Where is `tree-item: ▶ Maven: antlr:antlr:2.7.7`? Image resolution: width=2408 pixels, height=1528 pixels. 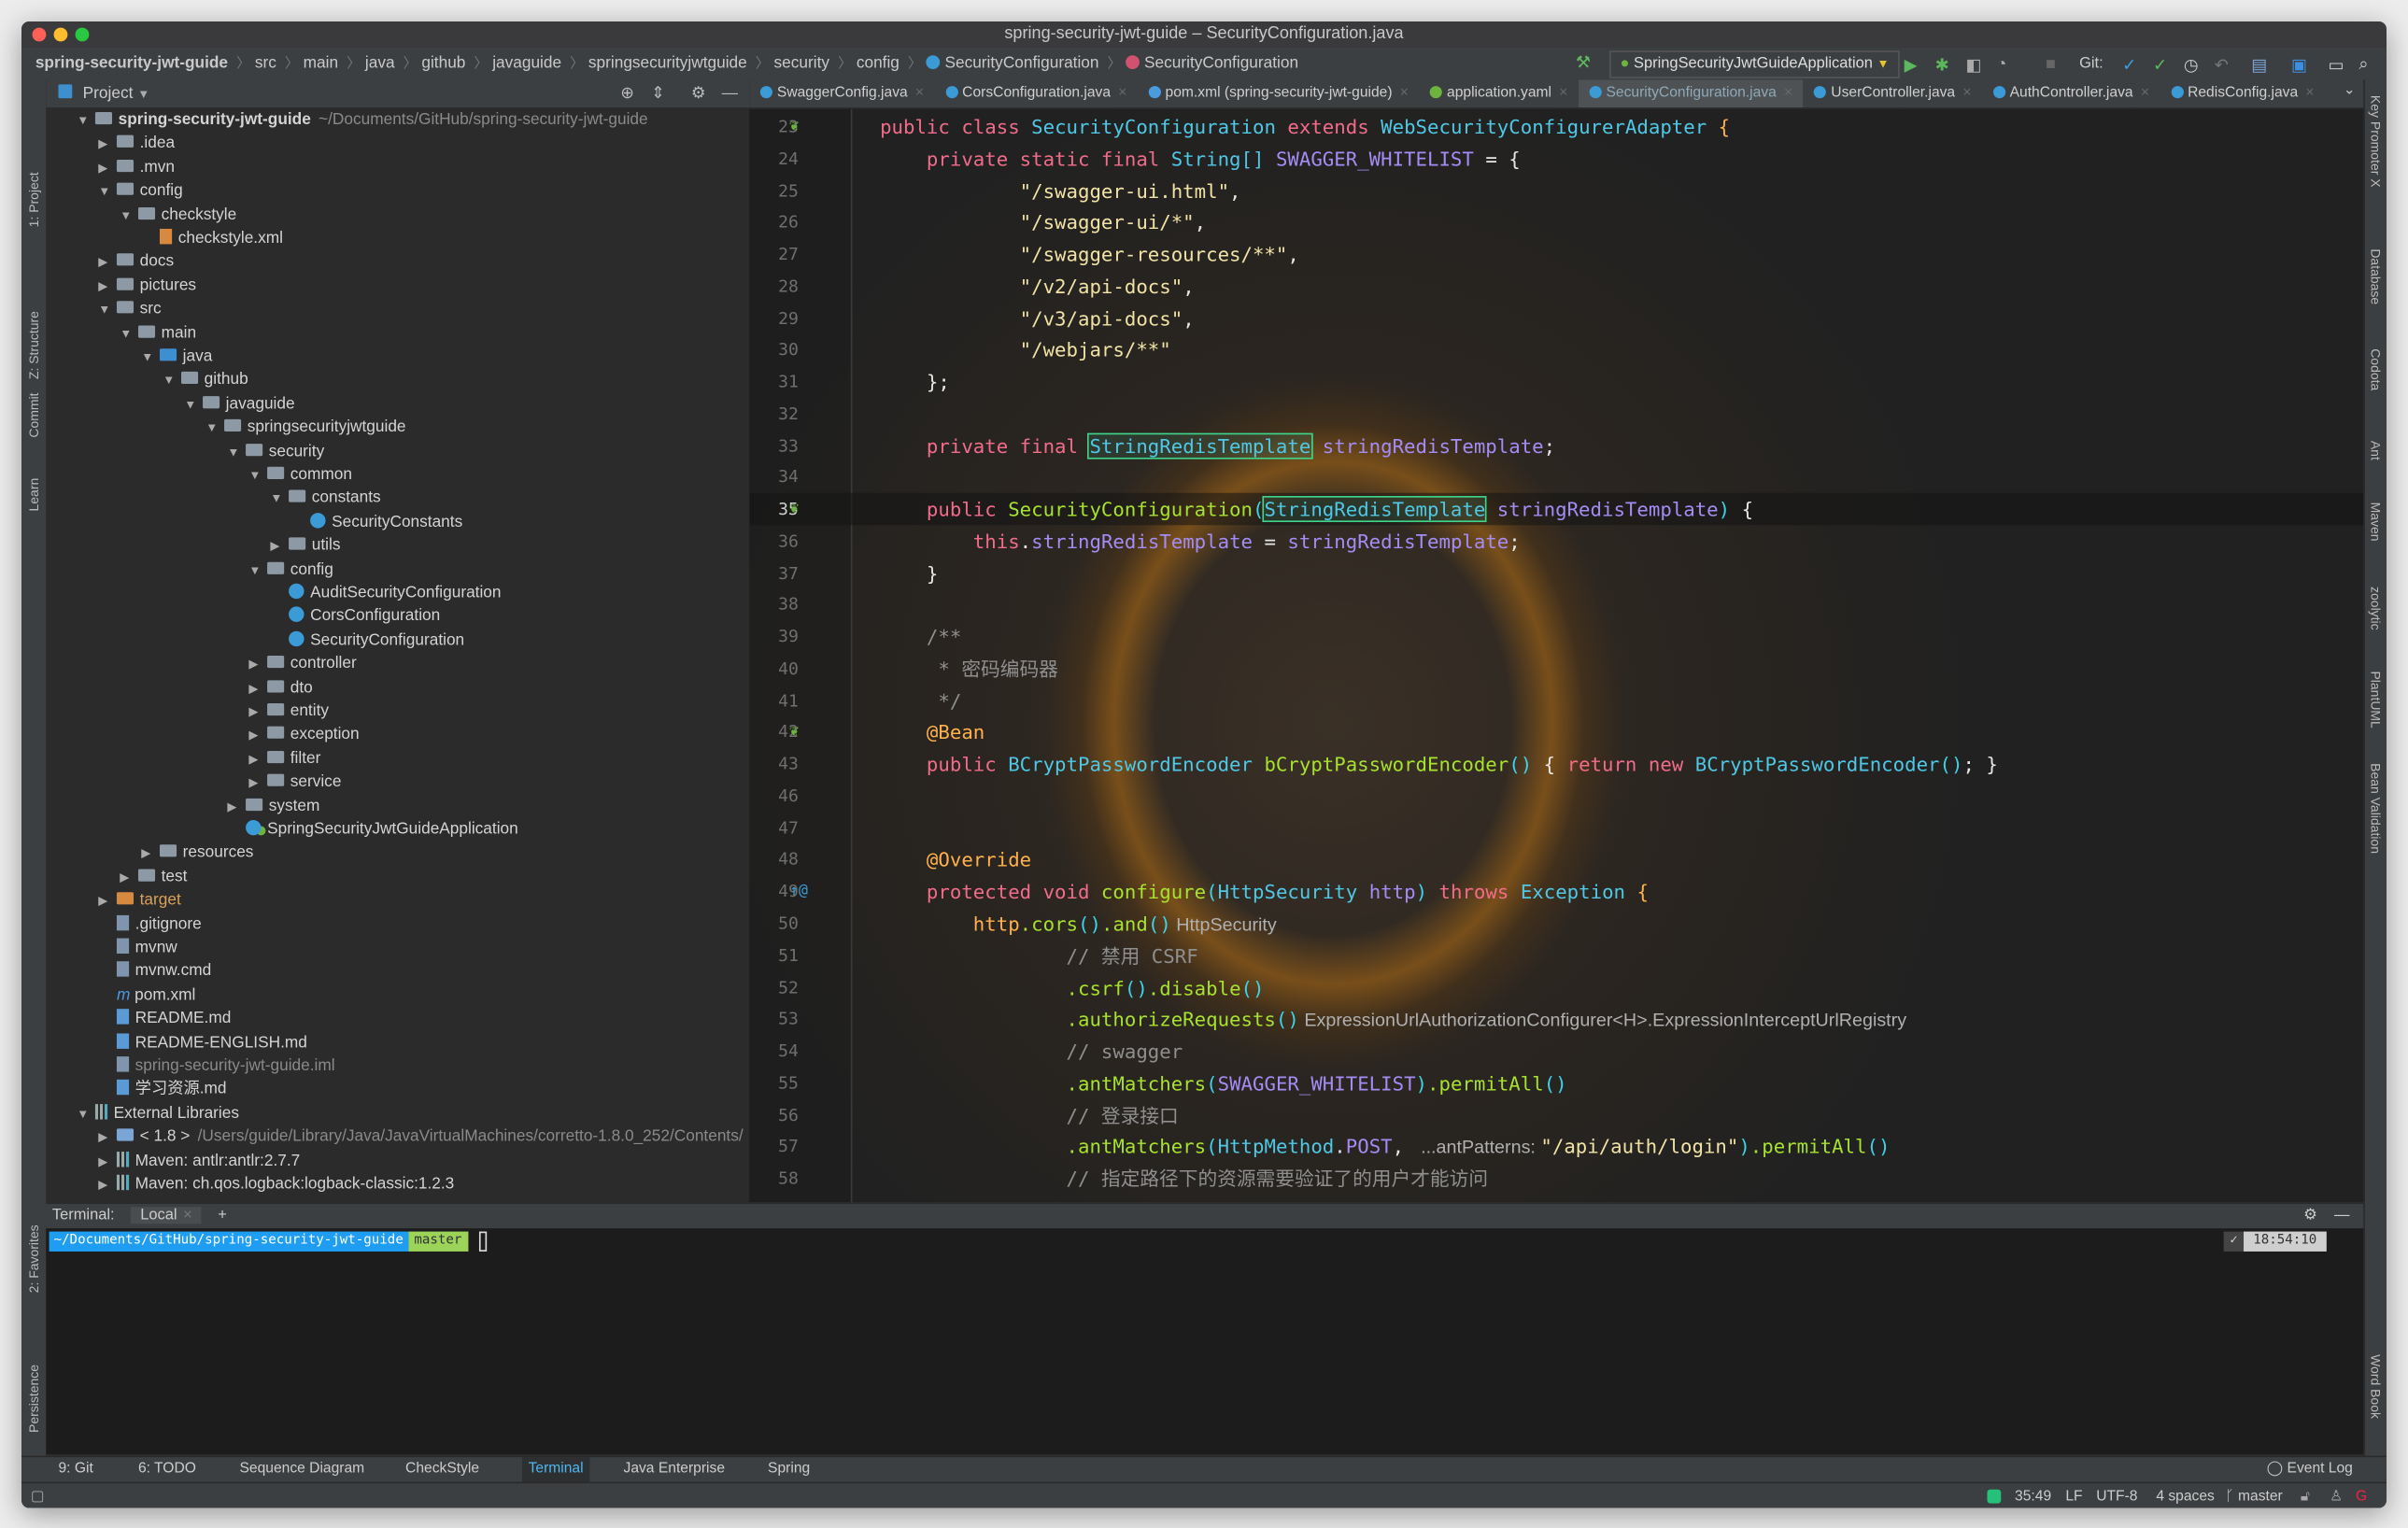
tree-item: ▶ Maven: antlr:antlr:2.7.7 is located at coordinates (199, 1161).